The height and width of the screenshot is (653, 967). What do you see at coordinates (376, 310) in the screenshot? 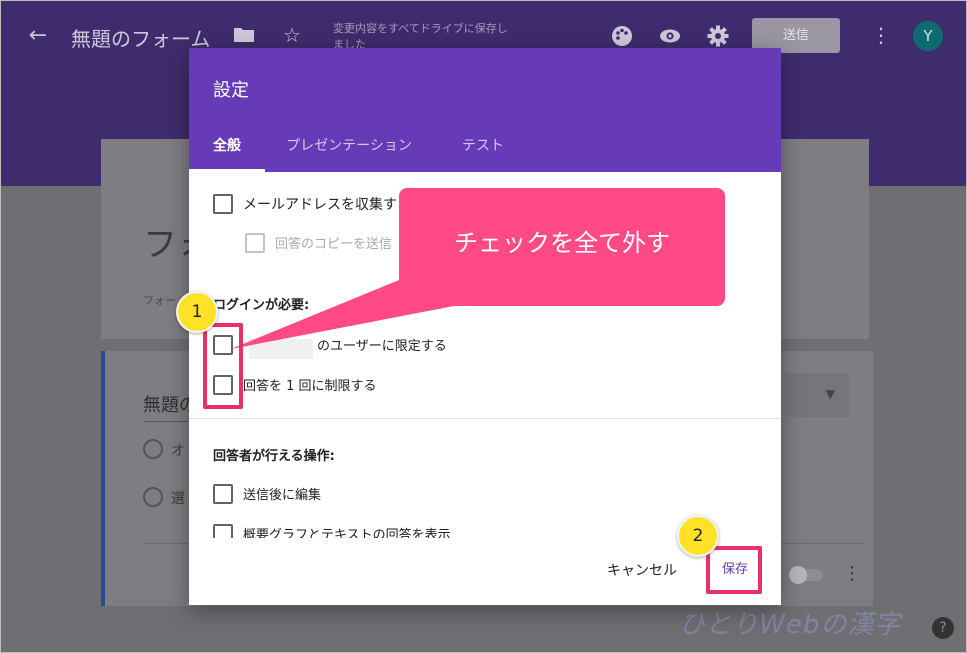
I see `callout-pointer` at bounding box center [376, 310].